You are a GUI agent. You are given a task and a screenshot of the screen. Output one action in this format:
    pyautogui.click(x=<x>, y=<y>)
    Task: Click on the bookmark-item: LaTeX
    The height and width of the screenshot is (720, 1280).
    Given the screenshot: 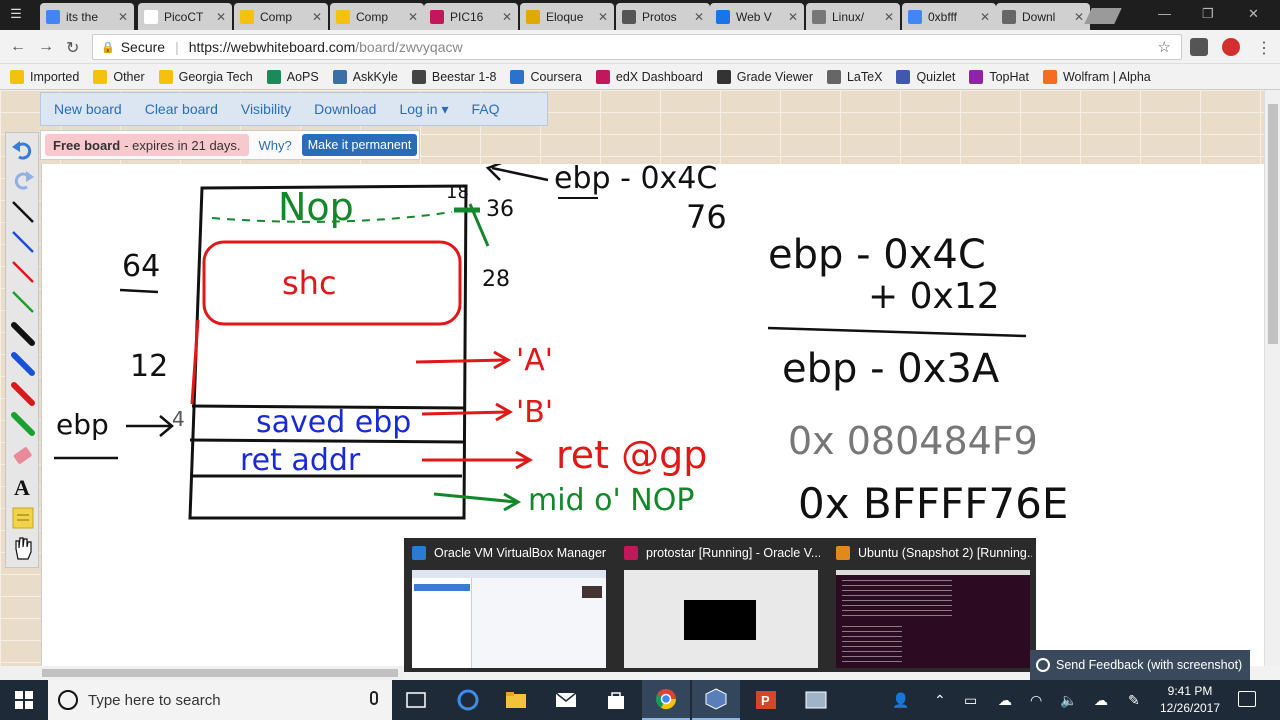 What is the action you would take?
    pyautogui.click(x=854, y=76)
    